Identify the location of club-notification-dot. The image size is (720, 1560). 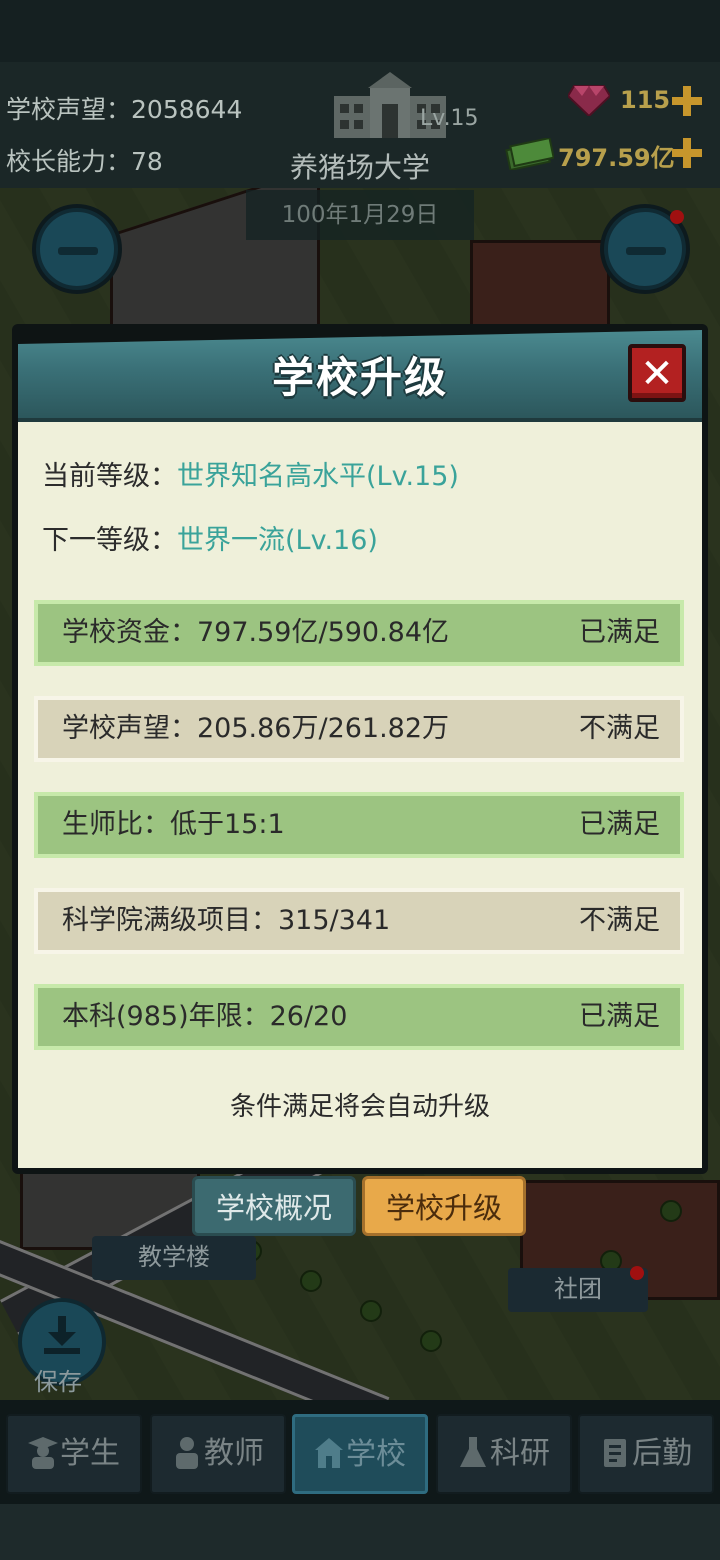
(637, 1273).